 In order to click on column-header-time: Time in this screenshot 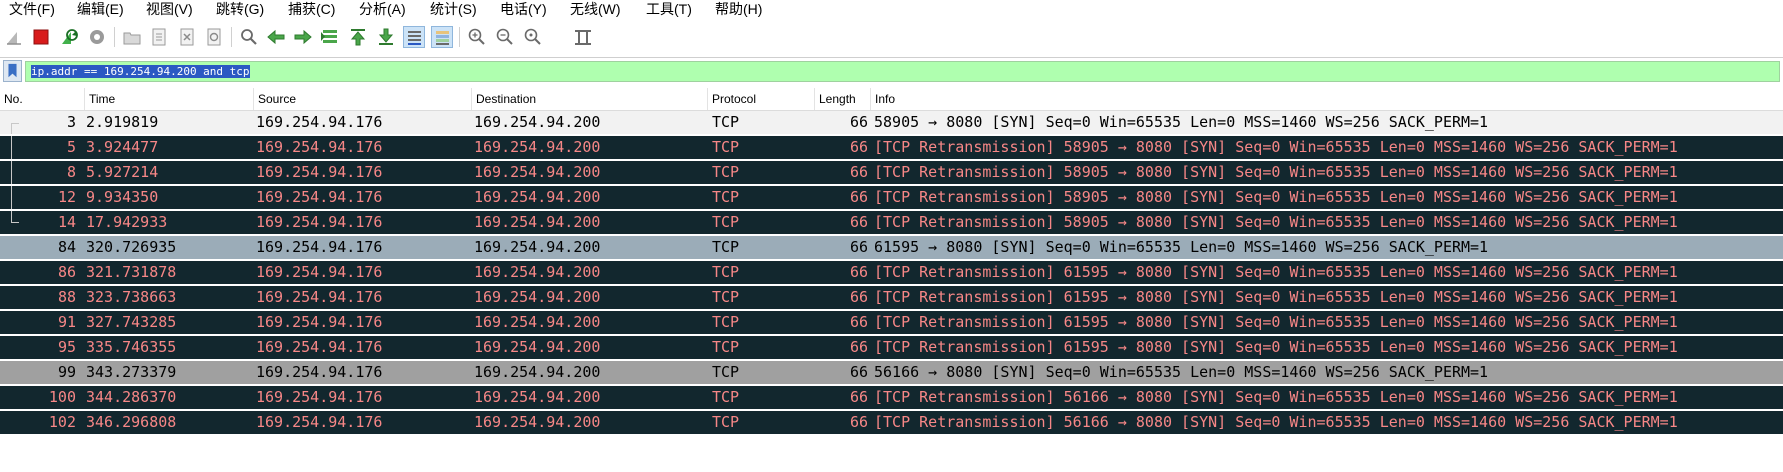, I will do `click(169, 99)`.